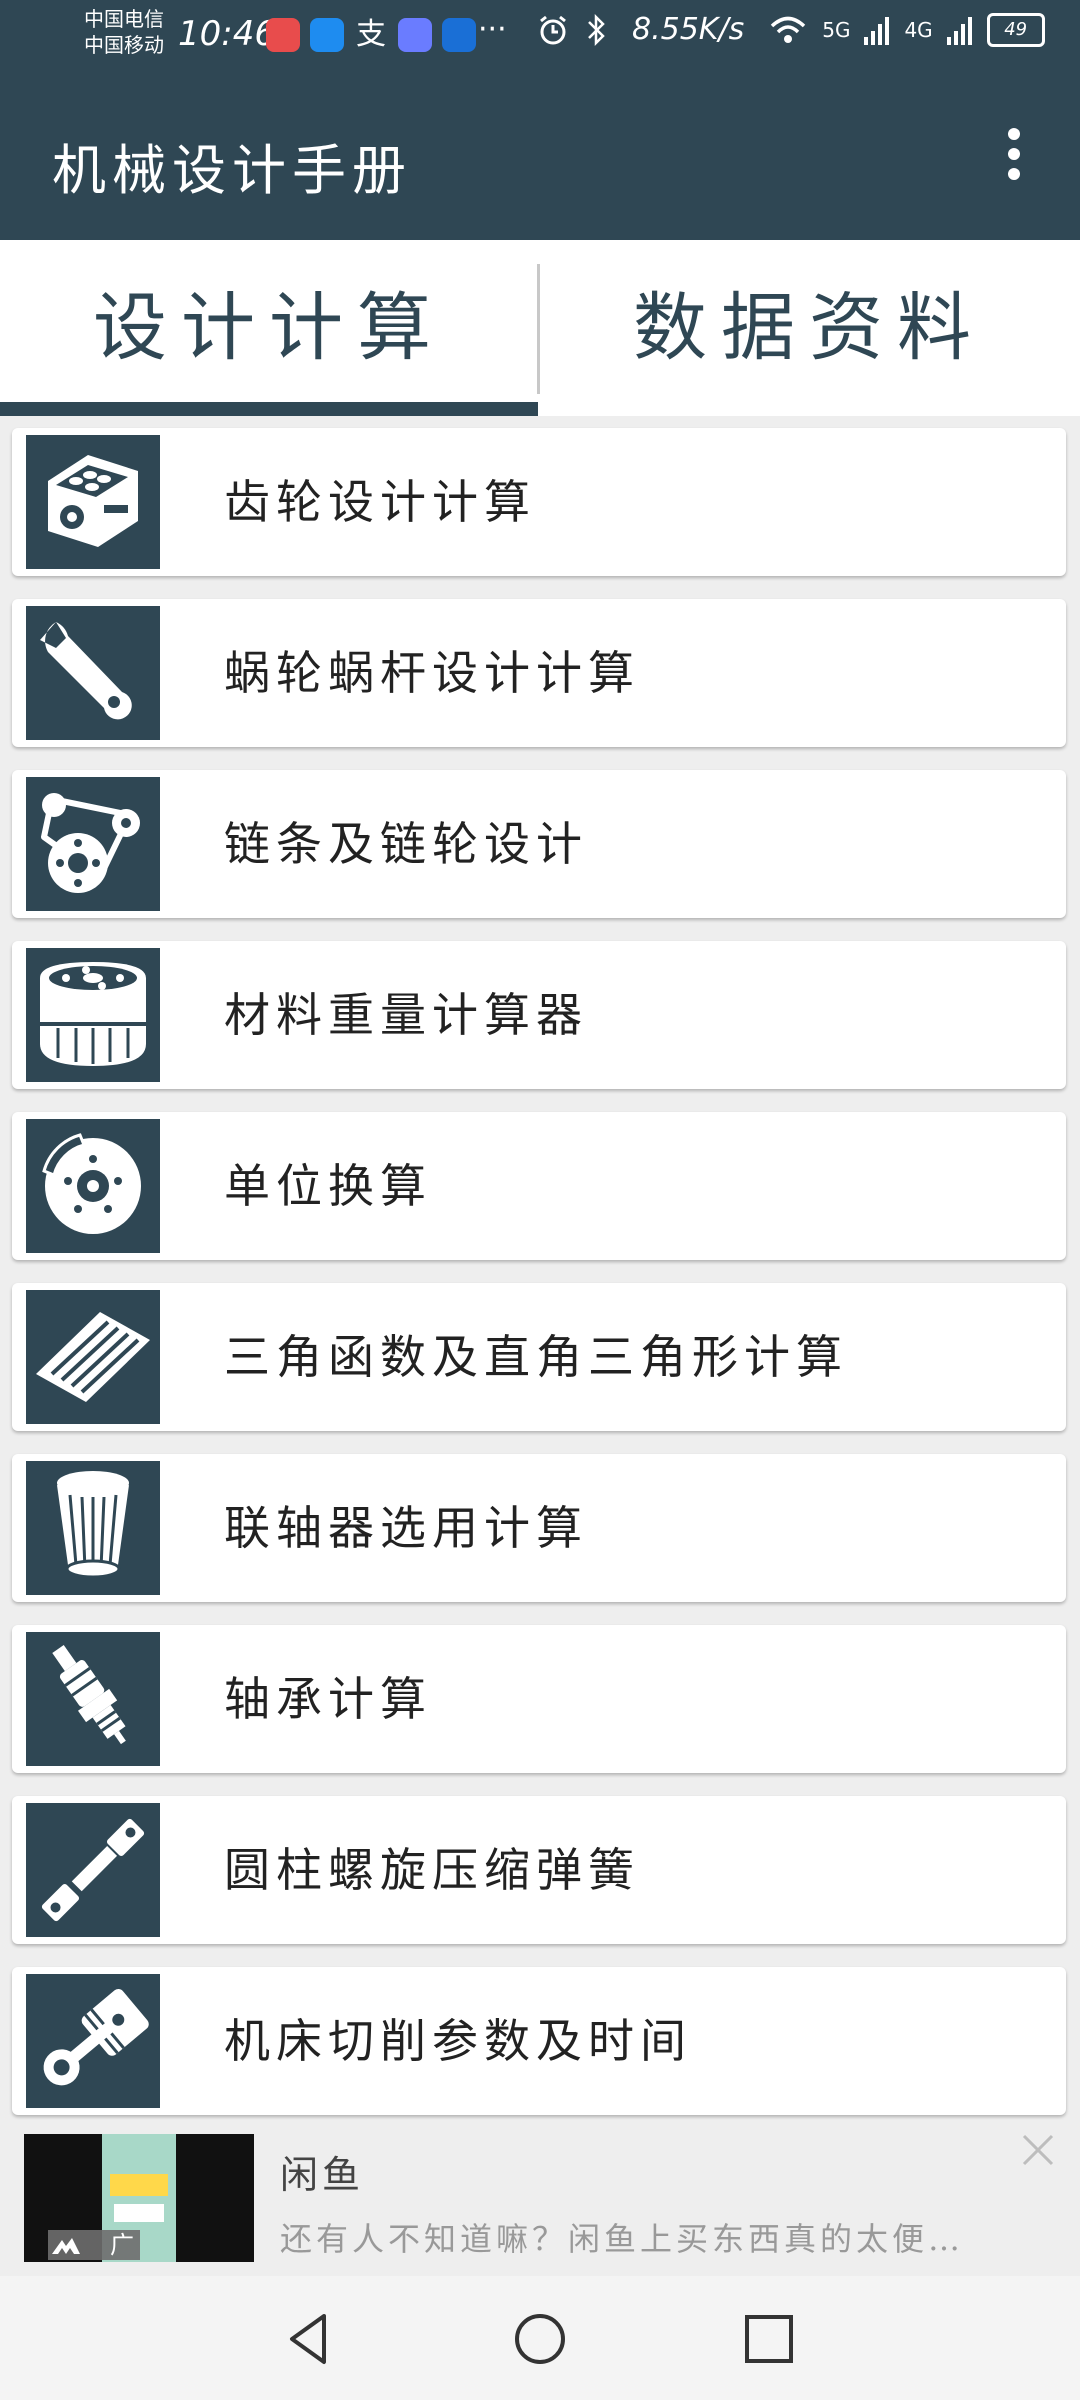 This screenshot has width=1080, height=2400. I want to click on bluetooth-icon, so click(596, 29).